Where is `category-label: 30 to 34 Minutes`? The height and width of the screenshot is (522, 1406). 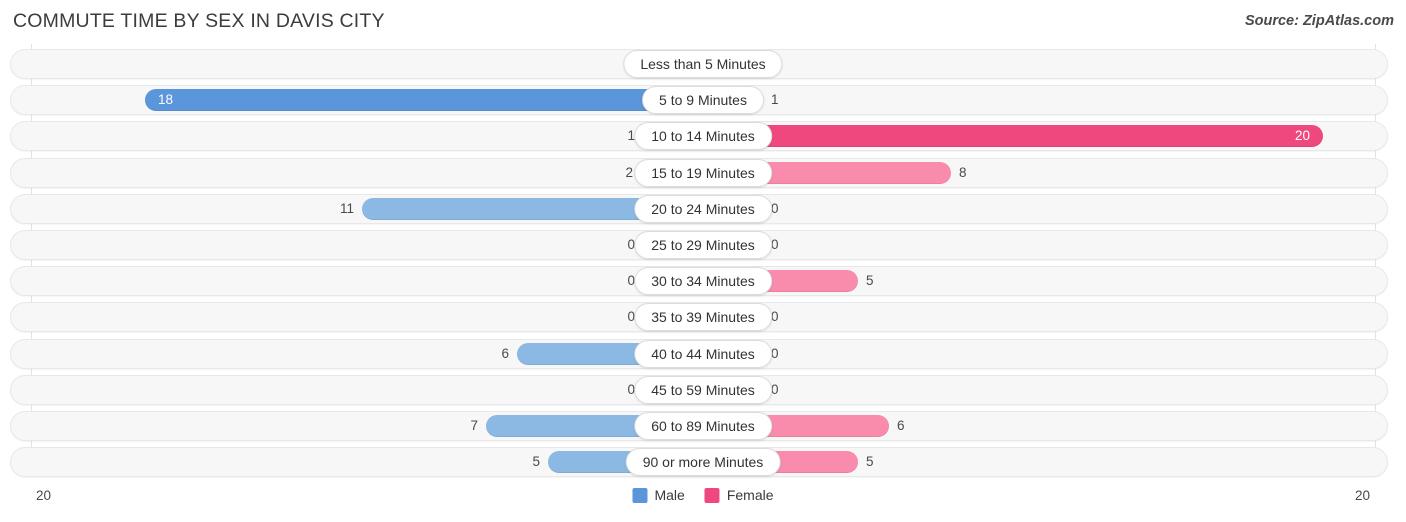 category-label: 30 to 34 Minutes is located at coordinates (703, 281).